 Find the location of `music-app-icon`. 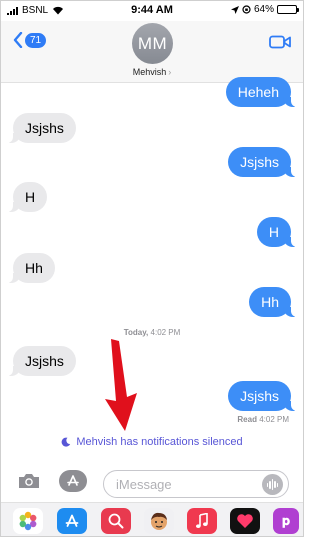

music-app-icon is located at coordinates (202, 521).